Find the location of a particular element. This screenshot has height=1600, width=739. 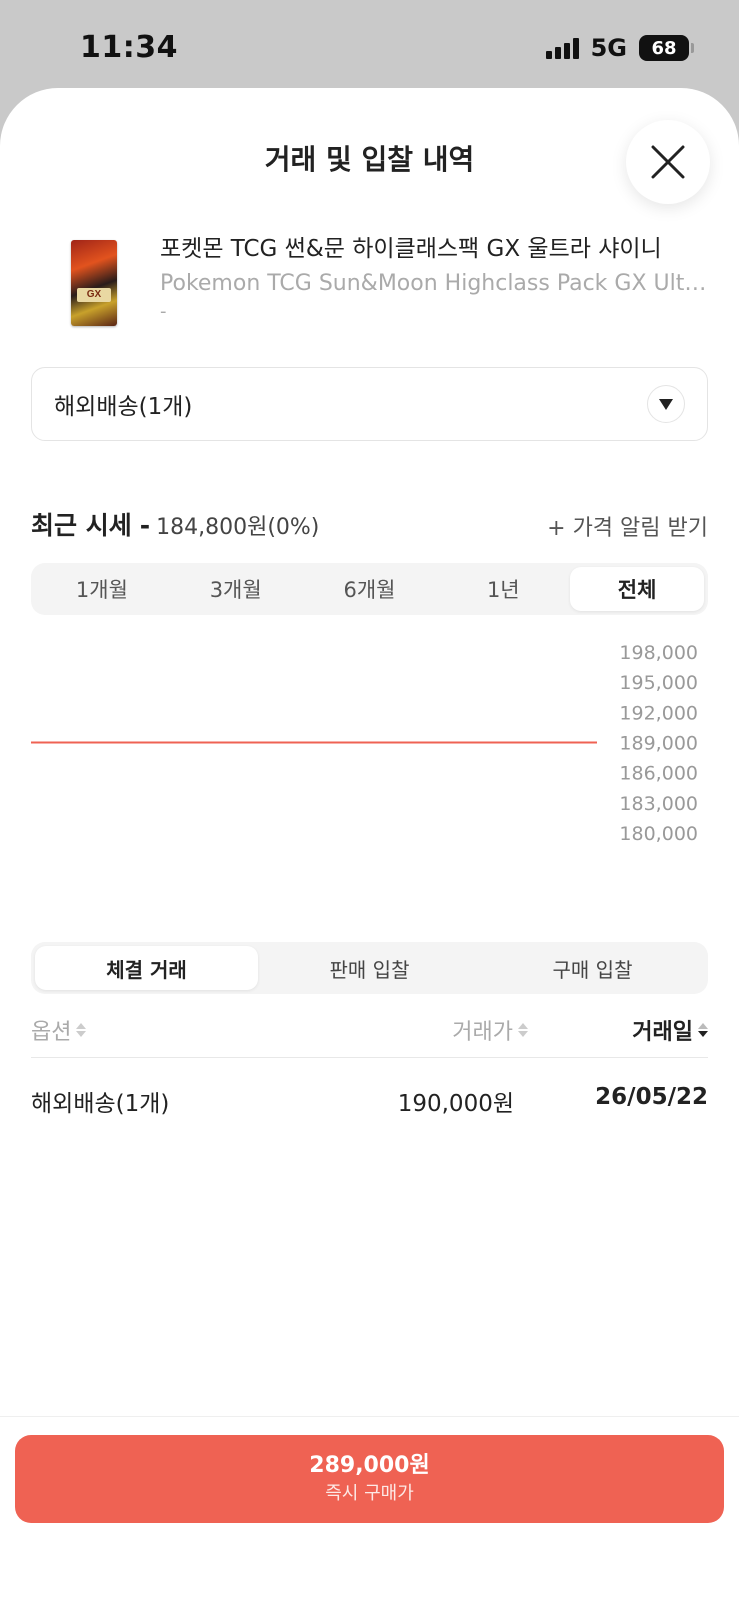

status-bar: 11:34 5G 68 is located at coordinates (369, 45).